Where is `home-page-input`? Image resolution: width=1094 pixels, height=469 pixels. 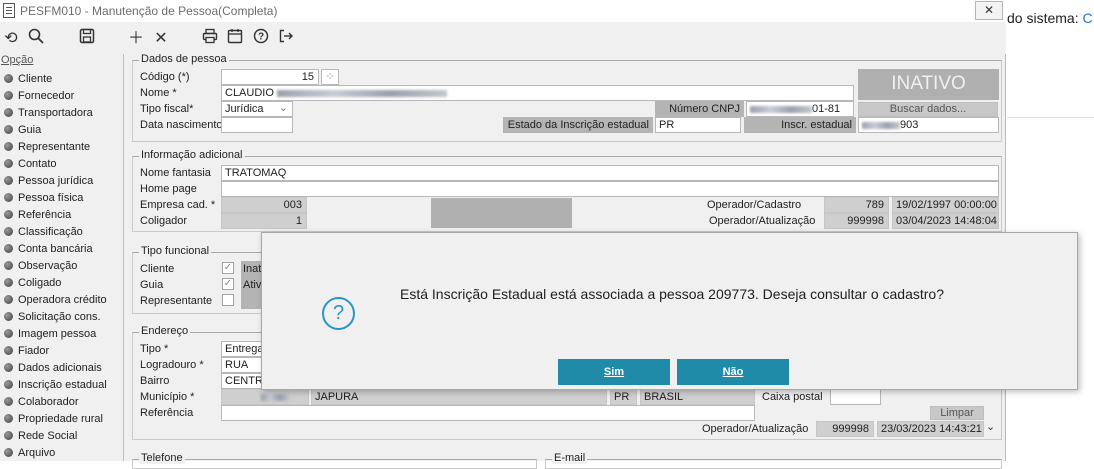 home-page-input is located at coordinates (610, 189).